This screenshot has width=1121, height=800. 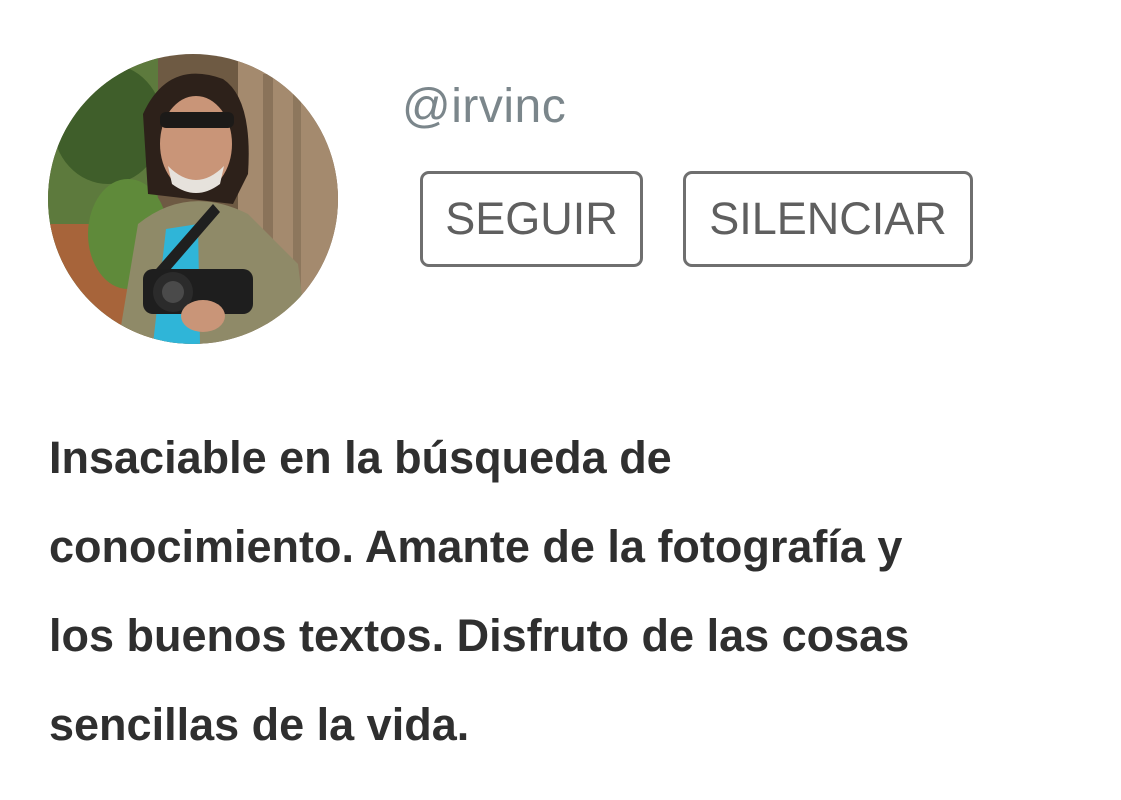 I want to click on bio-line: conocimiento. Amante de la fotografía y, so click(x=476, y=546).